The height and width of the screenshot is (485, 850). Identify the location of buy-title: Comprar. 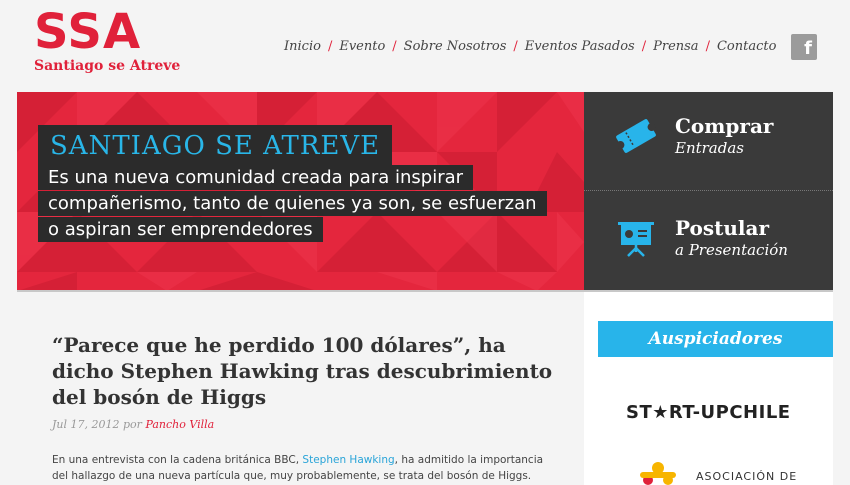
(724, 126).